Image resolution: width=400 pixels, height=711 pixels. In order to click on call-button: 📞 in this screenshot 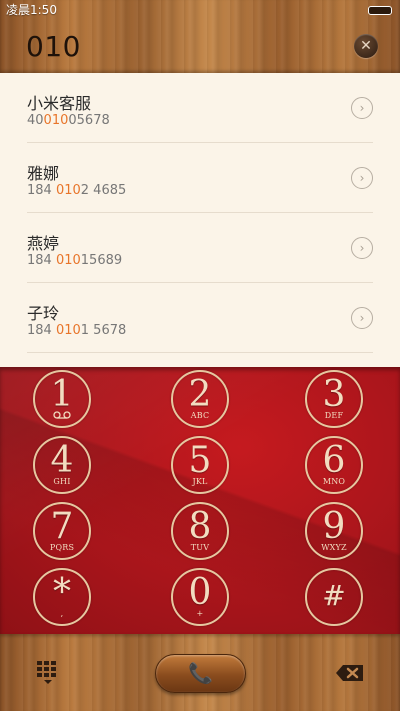, I will do `click(200, 673)`.